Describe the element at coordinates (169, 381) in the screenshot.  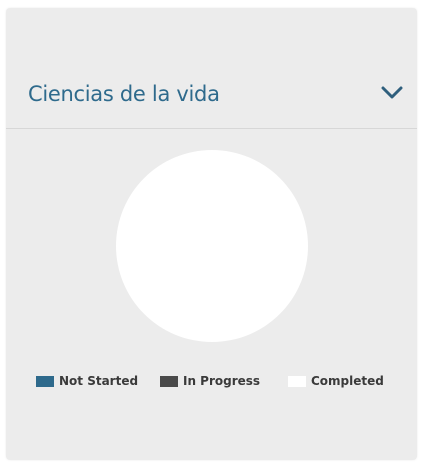
I see `legend-swatch-in-progress` at that location.